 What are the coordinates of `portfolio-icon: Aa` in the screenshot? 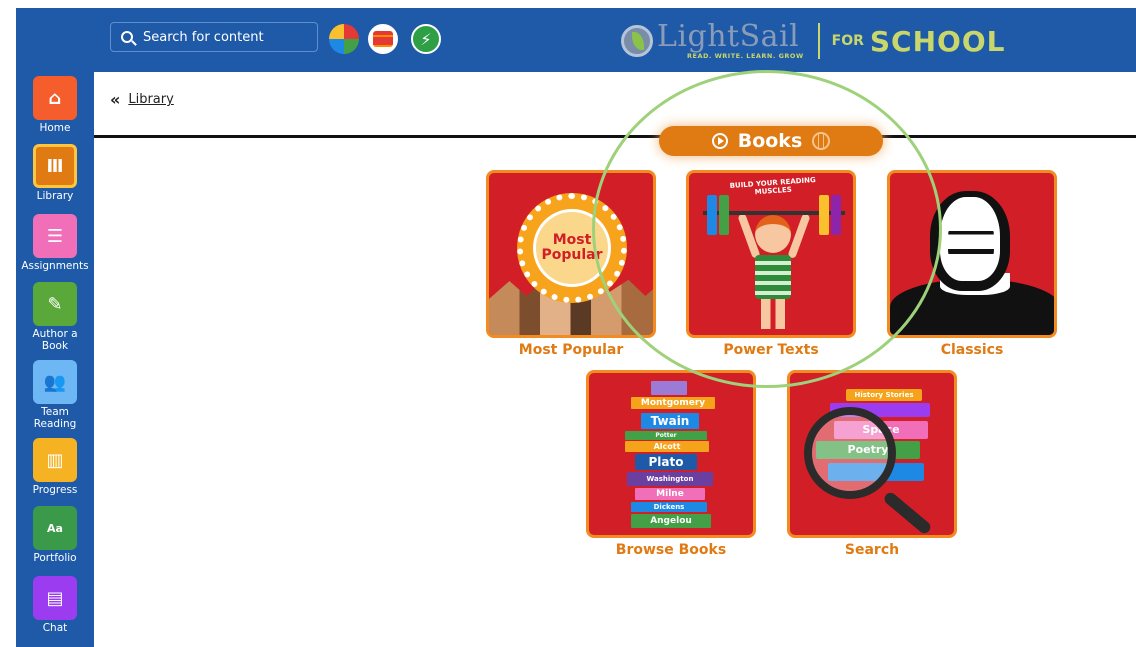 It's located at (55, 528).